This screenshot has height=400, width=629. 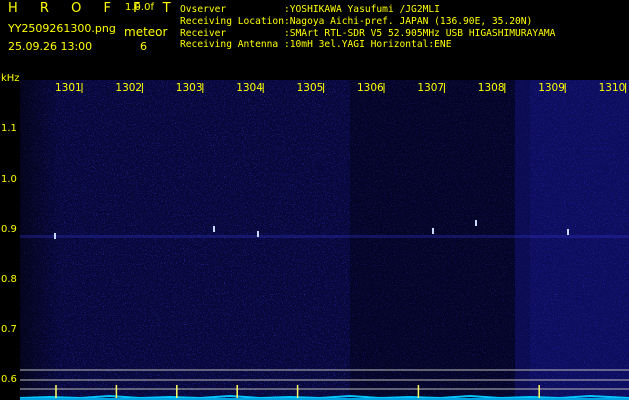 What do you see at coordinates (189, 88) in the screenshot?
I see `time-label: 1303` at bounding box center [189, 88].